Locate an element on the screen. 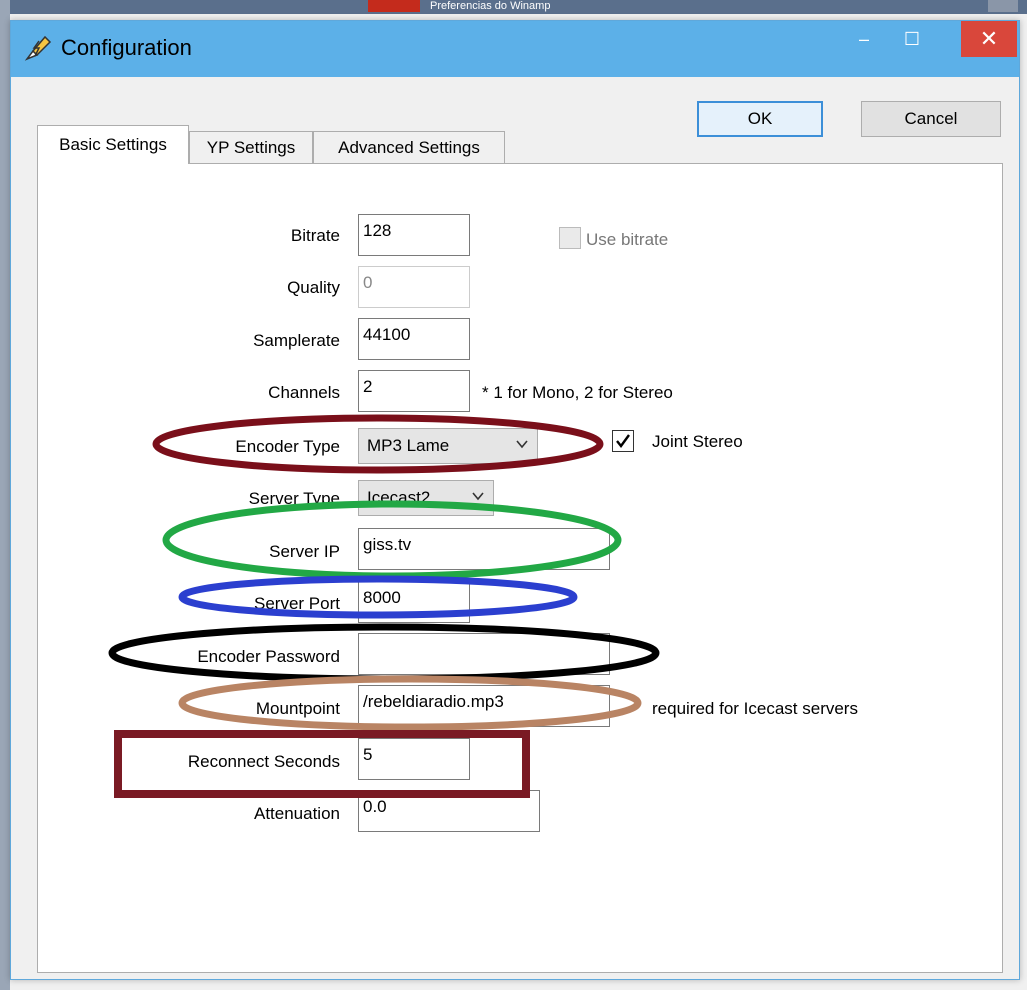 The width and height of the screenshot is (1027, 990). background-window-edge is located at coordinates (5, 495).